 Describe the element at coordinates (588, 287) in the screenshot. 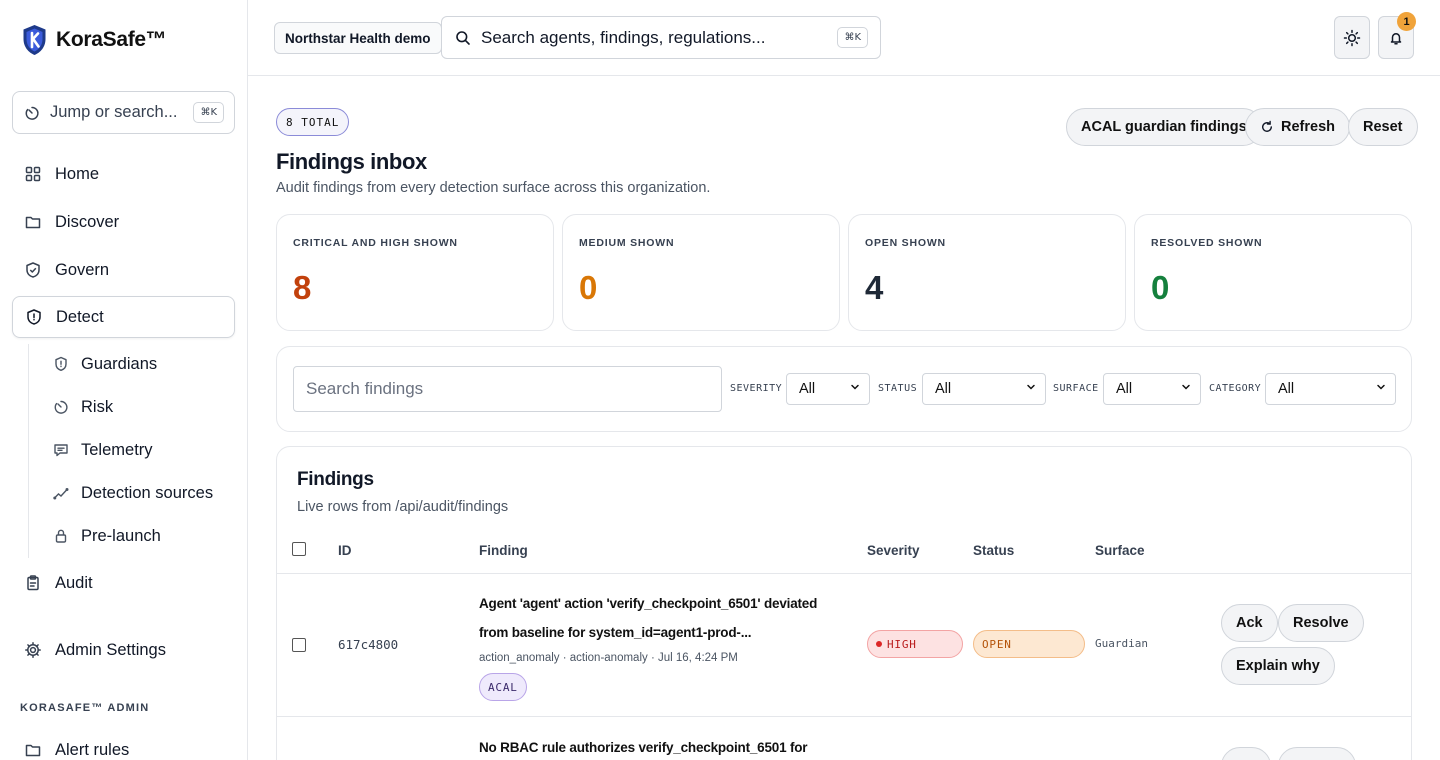

I see `stat-value: 0` at that location.